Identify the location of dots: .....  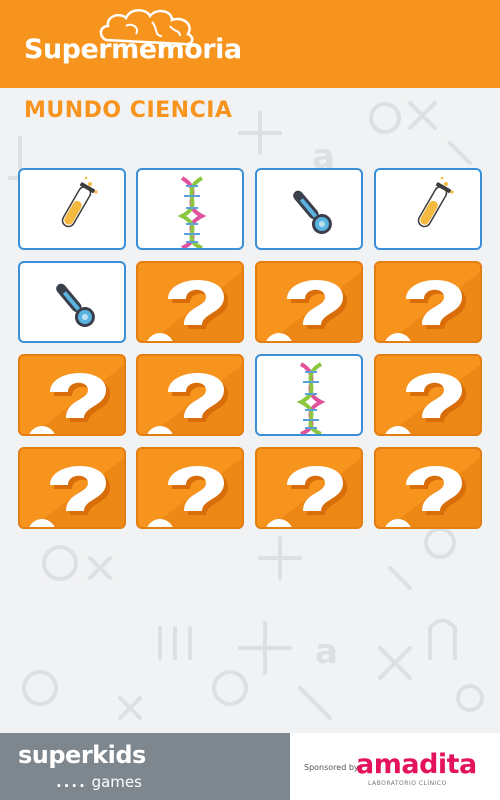
(71, 782).